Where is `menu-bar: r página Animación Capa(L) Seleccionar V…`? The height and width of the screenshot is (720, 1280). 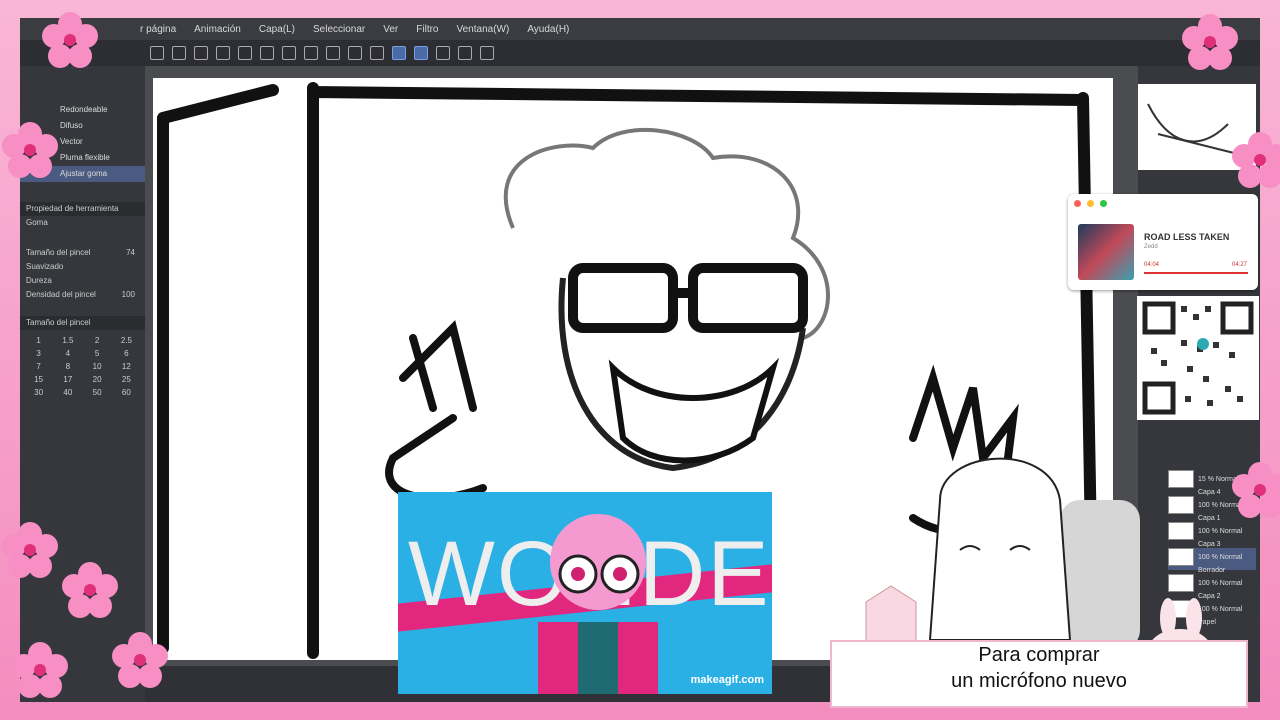
menu-bar: r página Animación Capa(L) Seleccionar V… is located at coordinates (640, 29).